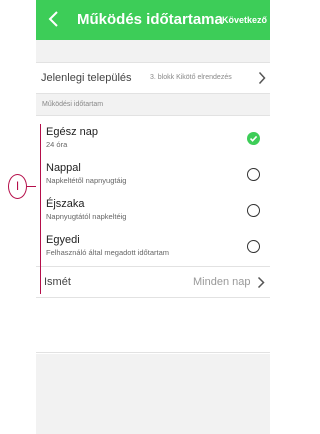 Image resolution: width=320 pixels, height=434 pixels. I want to click on repeat-row: Ismét Minden nap, so click(153, 282).